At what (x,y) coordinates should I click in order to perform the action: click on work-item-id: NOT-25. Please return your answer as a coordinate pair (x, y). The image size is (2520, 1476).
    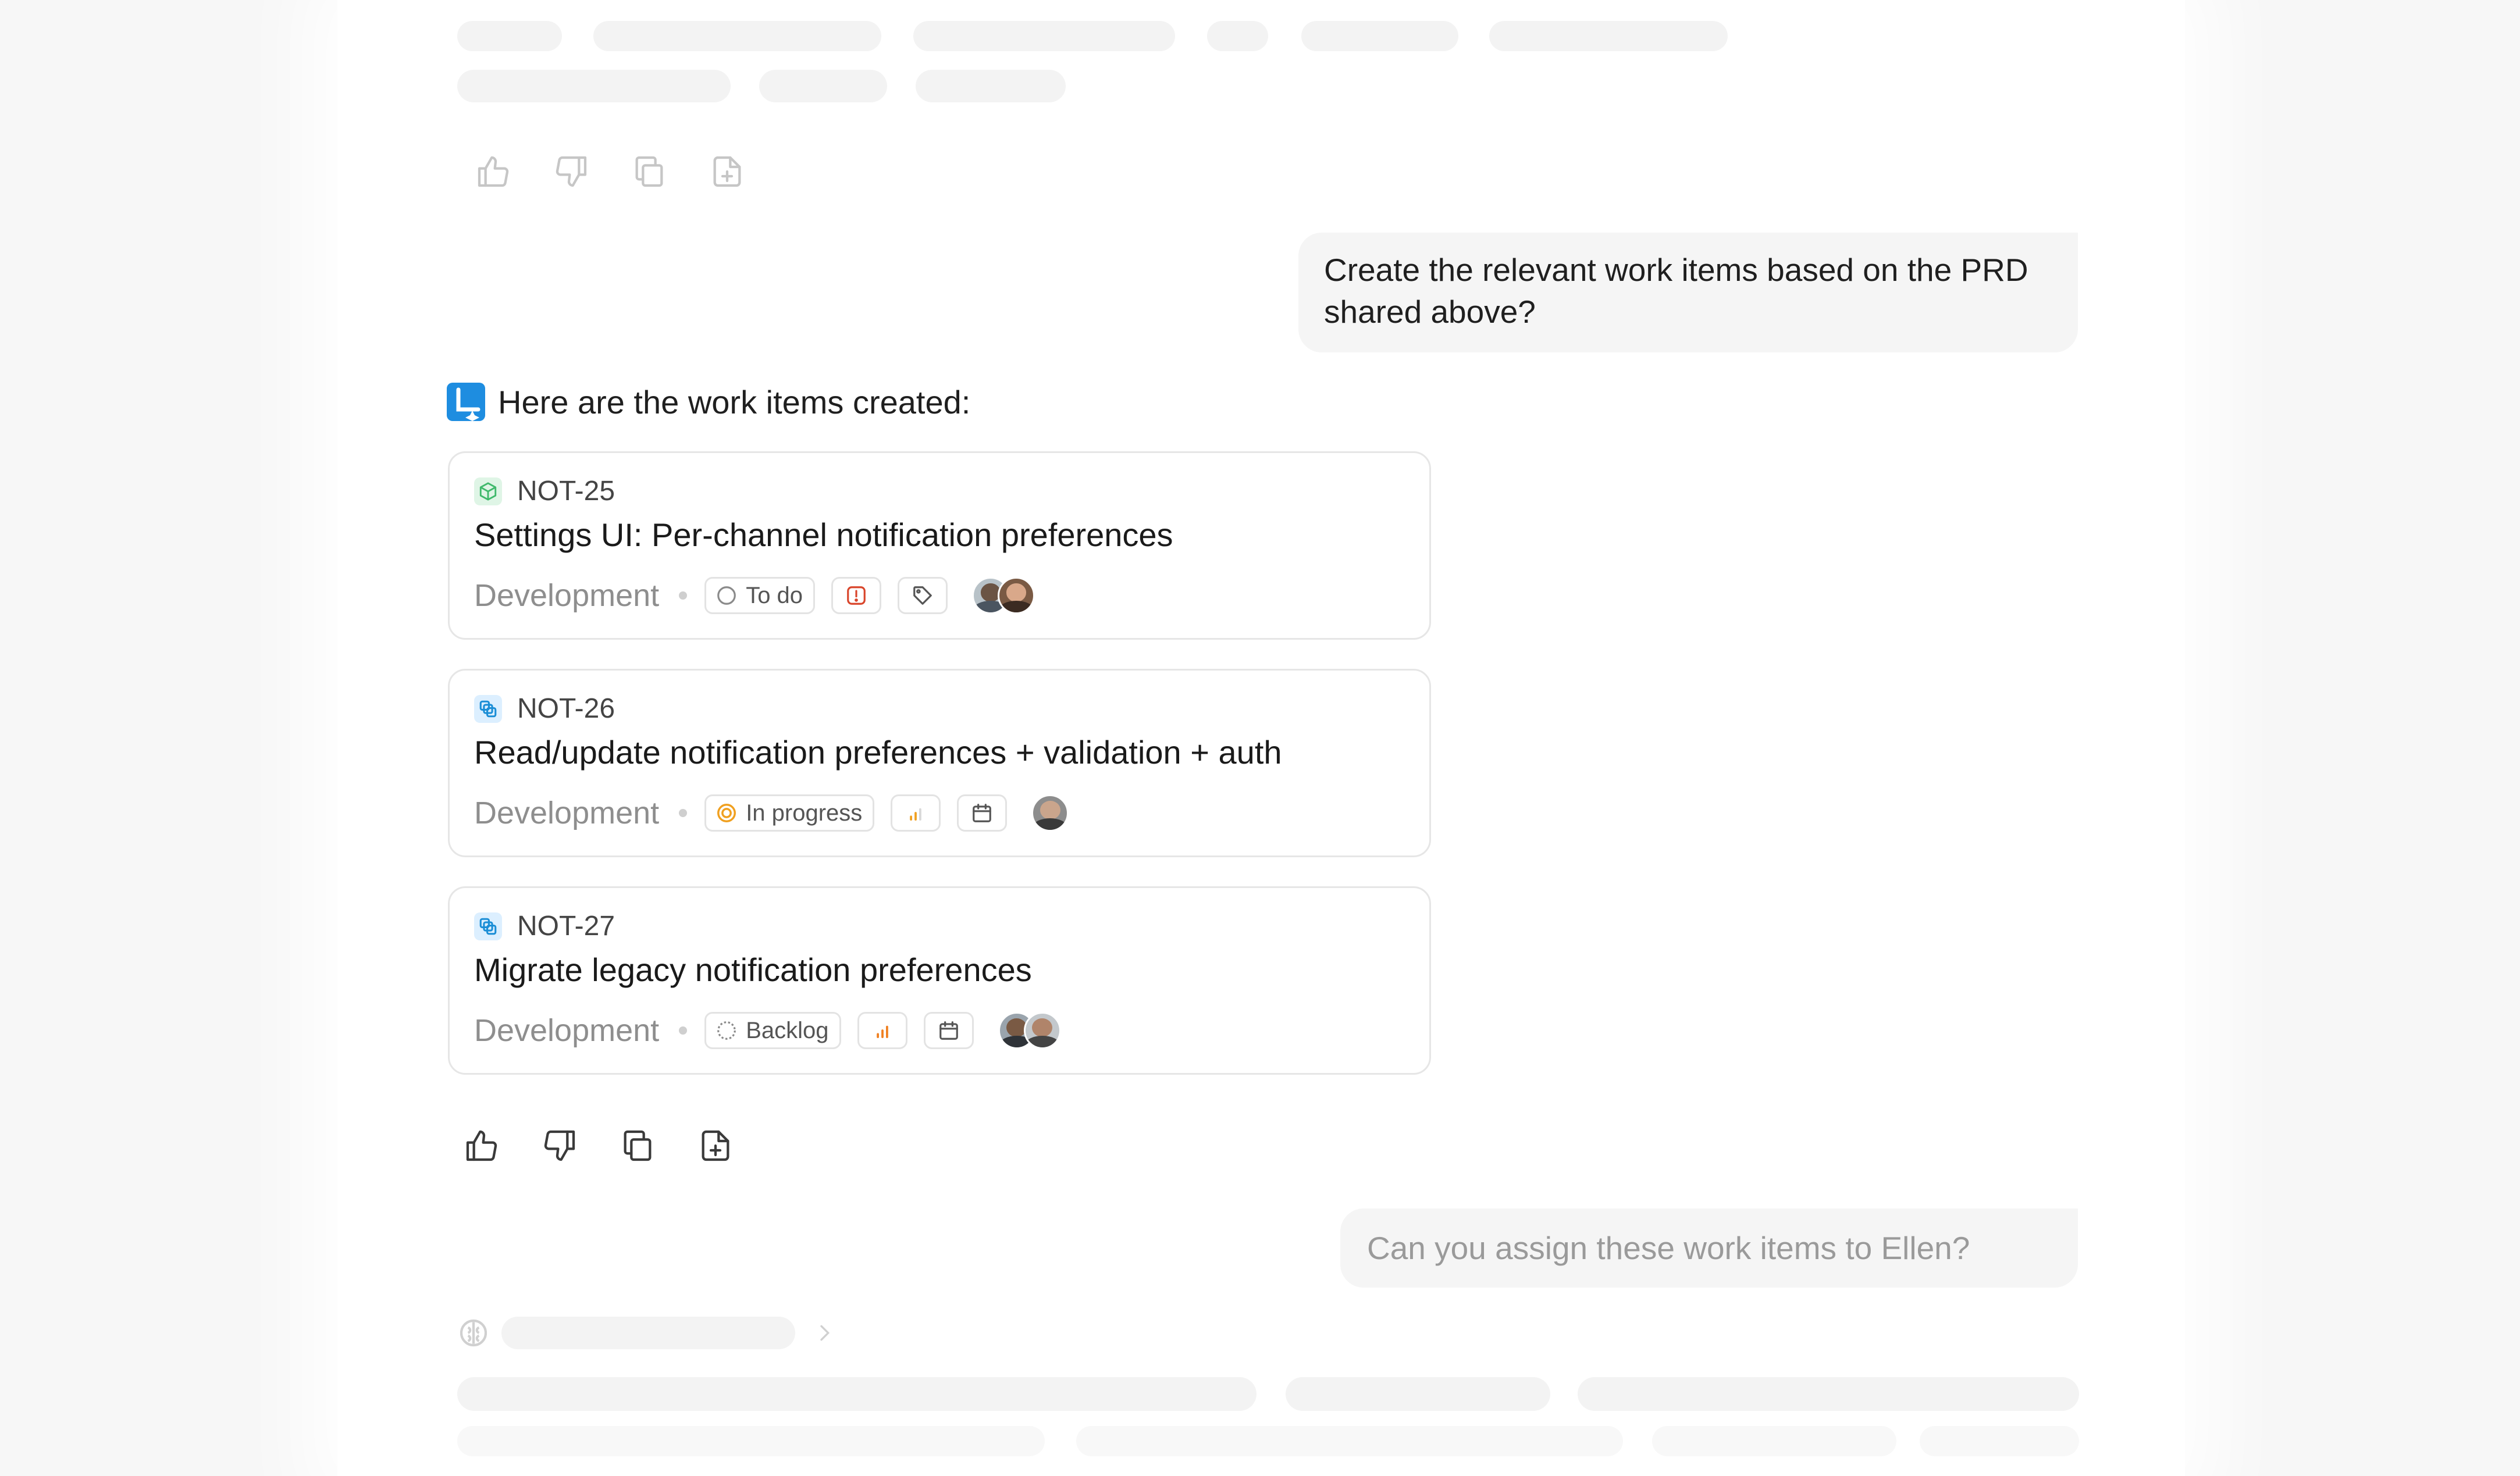
    Looking at the image, I should click on (566, 491).